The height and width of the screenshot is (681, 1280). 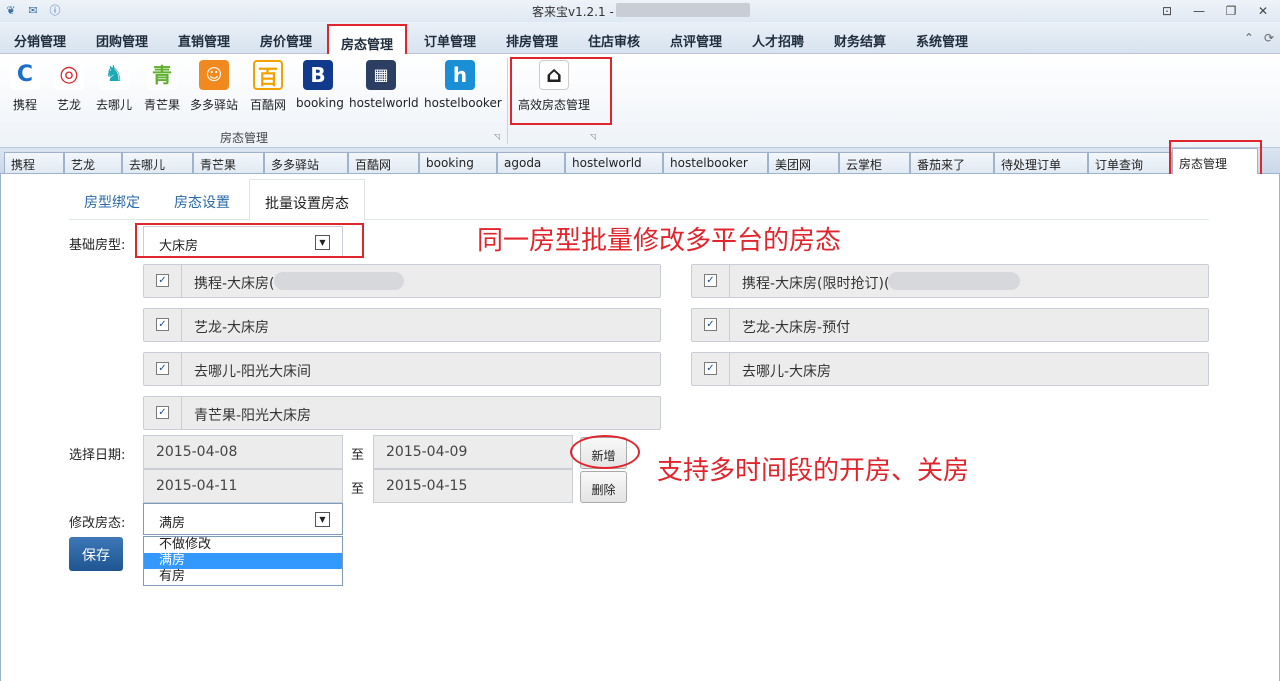 I want to click on menu-orders: 订单管理, so click(x=450, y=40).